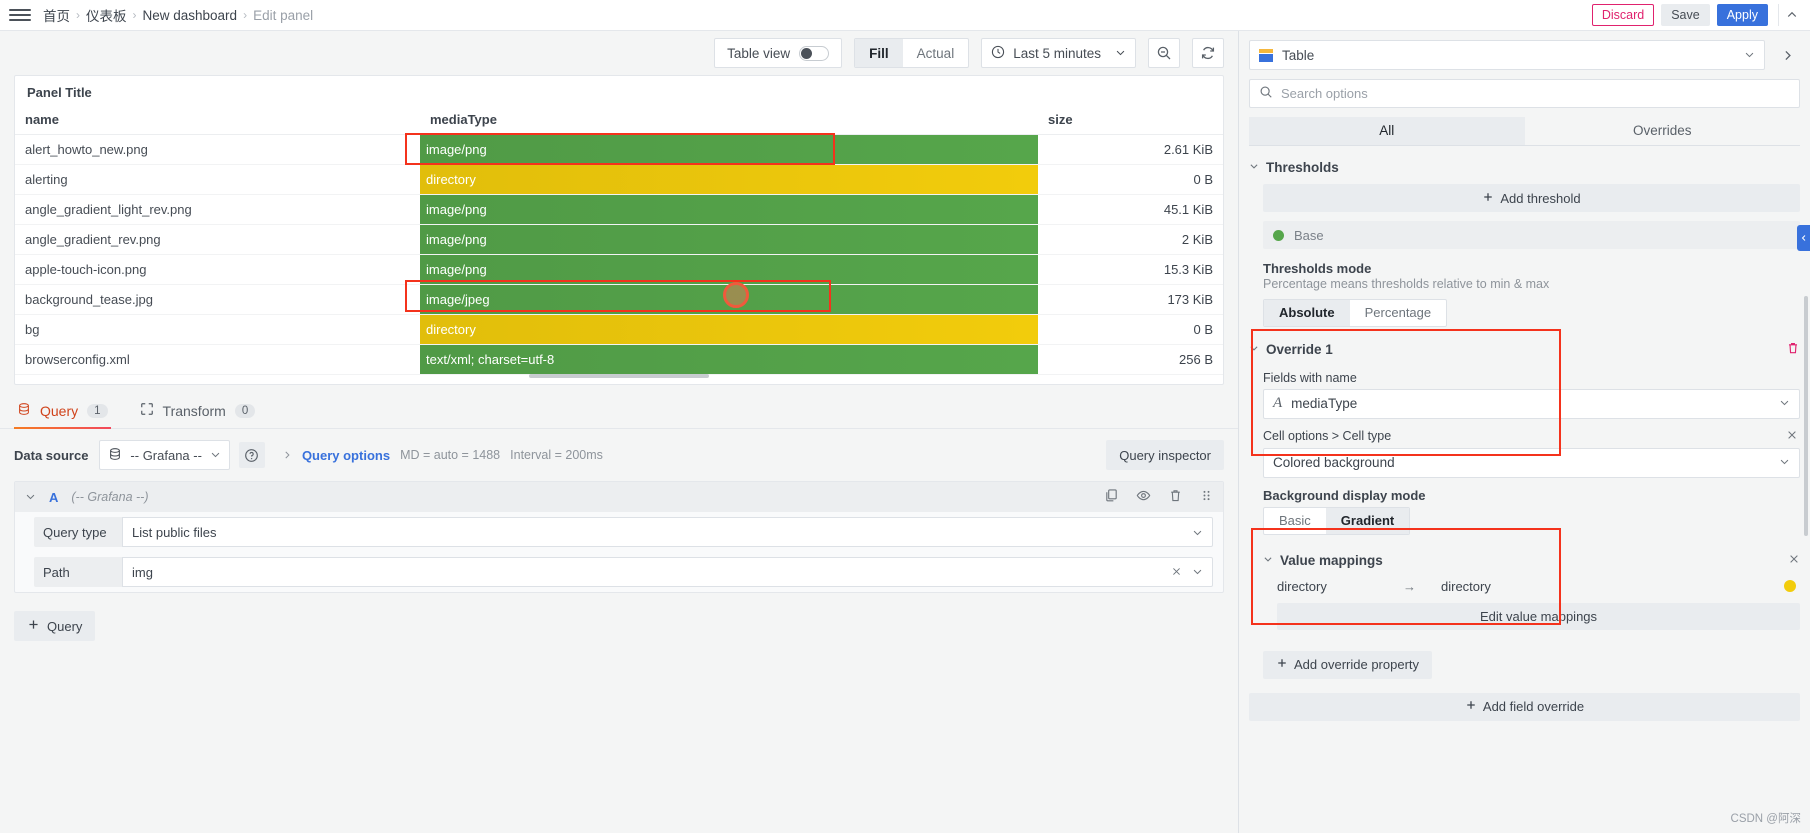  What do you see at coordinates (1685, 15) in the screenshot?
I see `save-button: Save` at bounding box center [1685, 15].